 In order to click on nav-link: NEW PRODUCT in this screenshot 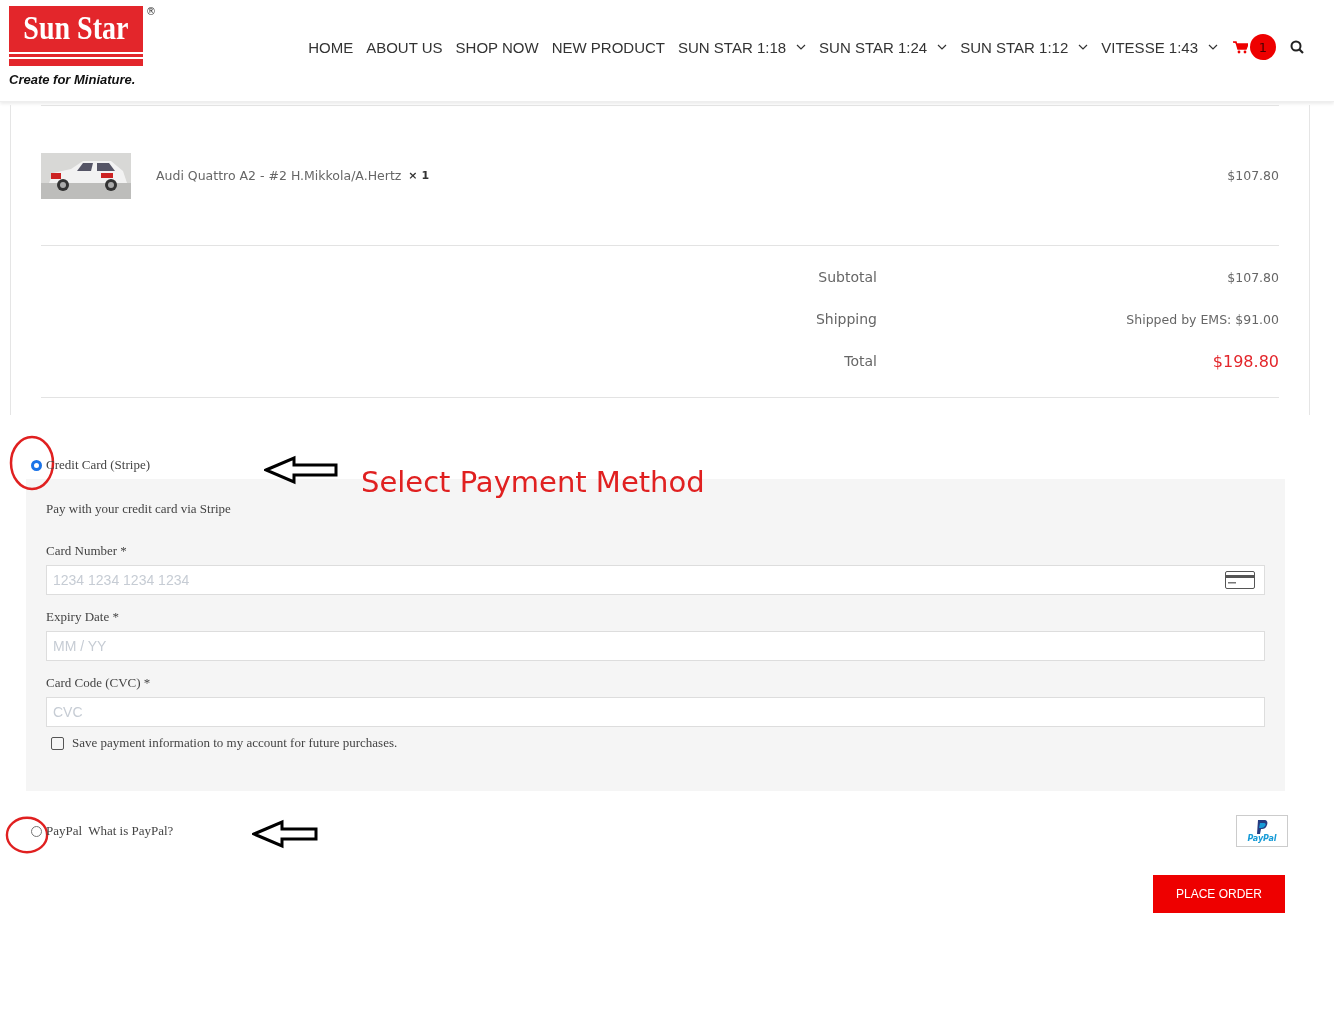, I will do `click(608, 47)`.